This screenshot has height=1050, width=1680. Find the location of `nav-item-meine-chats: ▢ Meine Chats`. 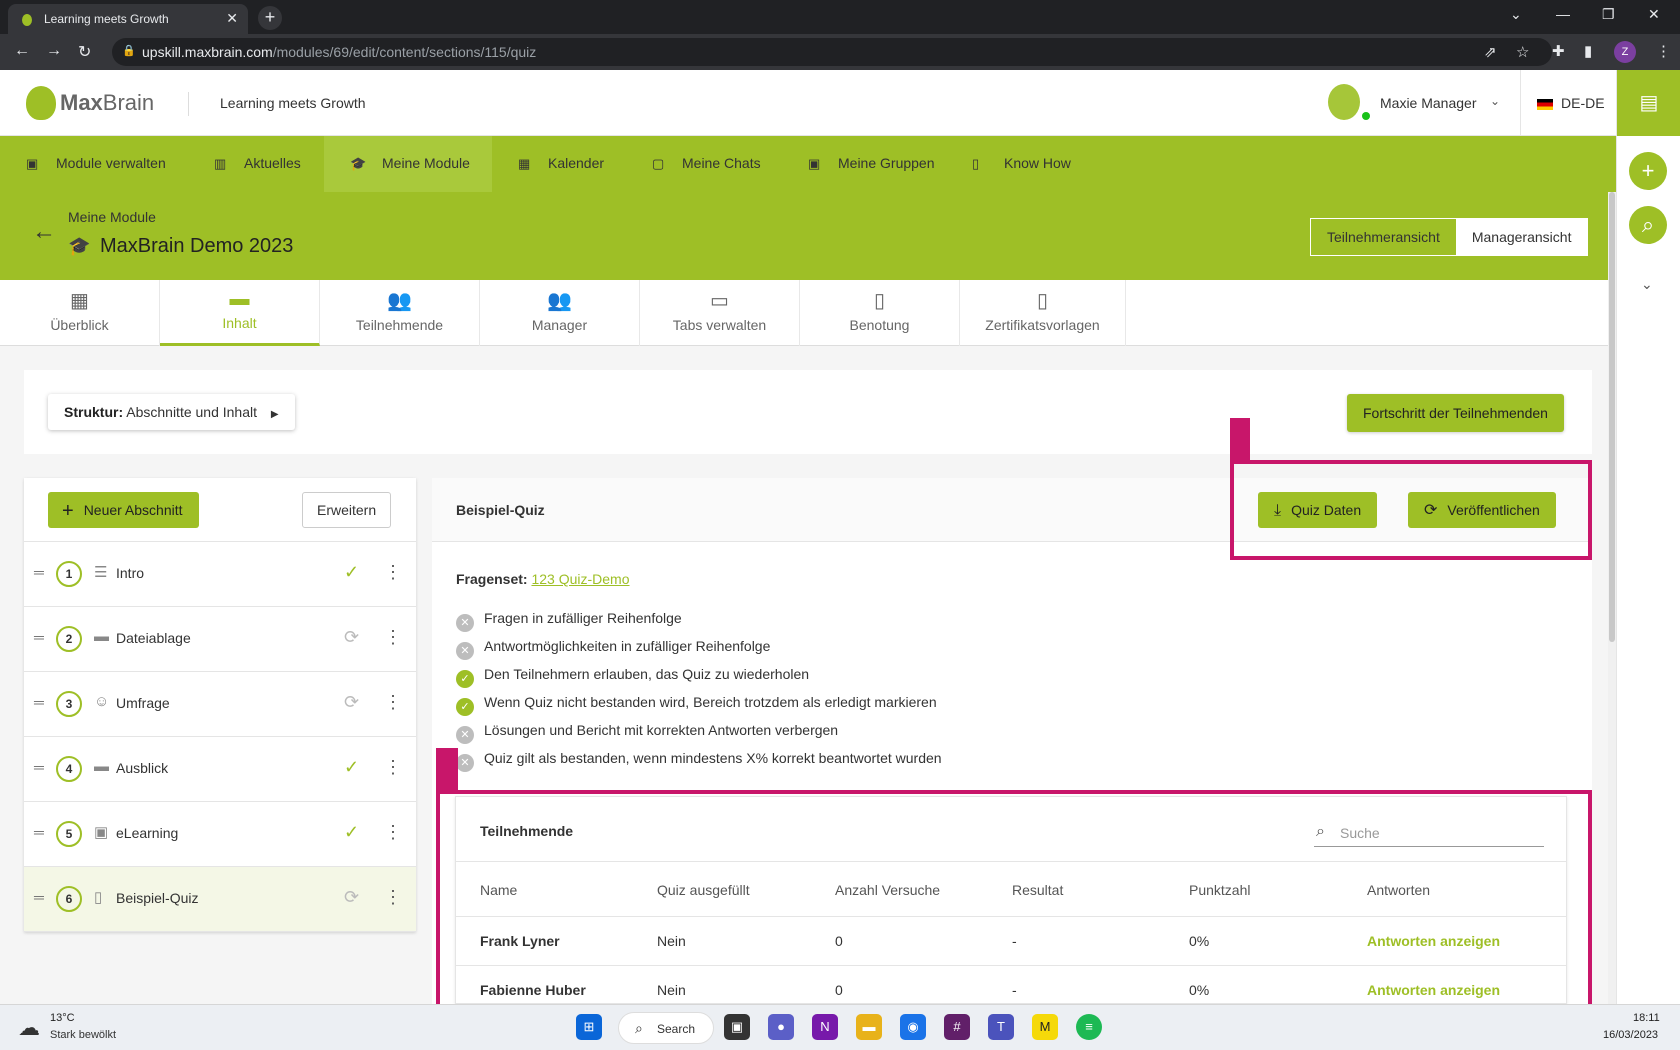

nav-item-meine-chats: ▢ Meine Chats is located at coordinates (706, 164).